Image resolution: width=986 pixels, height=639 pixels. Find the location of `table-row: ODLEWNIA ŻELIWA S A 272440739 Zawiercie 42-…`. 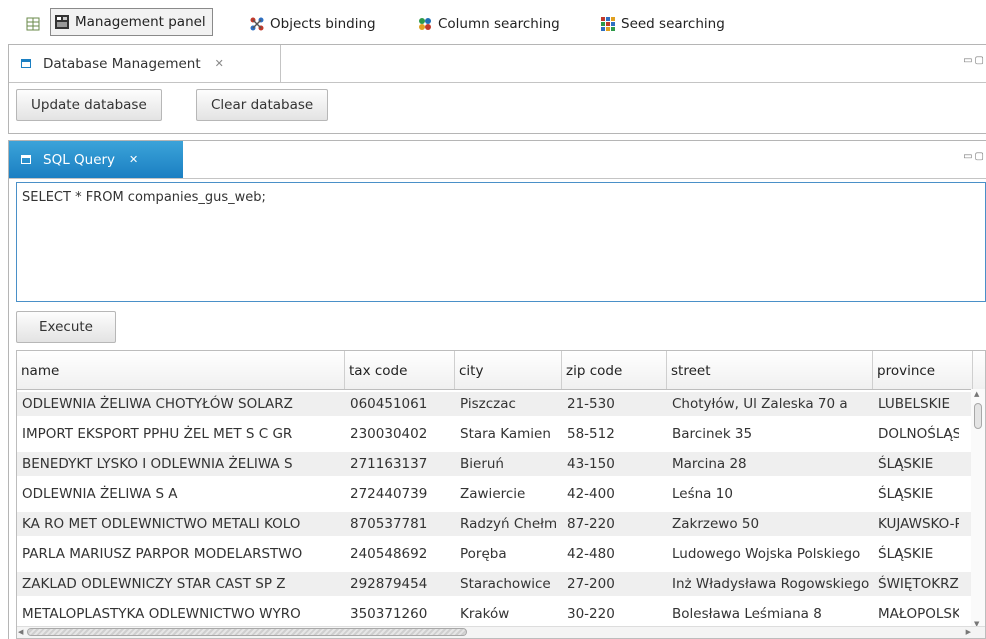

table-row: ODLEWNIA ŻELIWA S A 272440739 Zawiercie 42-… is located at coordinates (501, 494).